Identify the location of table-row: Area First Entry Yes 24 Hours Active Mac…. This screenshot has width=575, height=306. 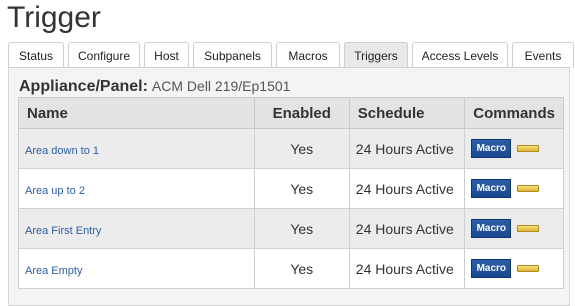
(291, 228).